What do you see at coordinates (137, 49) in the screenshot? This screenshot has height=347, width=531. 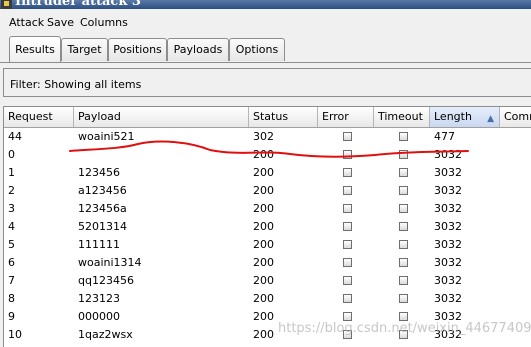 I see `tab-positions: Positions` at bounding box center [137, 49].